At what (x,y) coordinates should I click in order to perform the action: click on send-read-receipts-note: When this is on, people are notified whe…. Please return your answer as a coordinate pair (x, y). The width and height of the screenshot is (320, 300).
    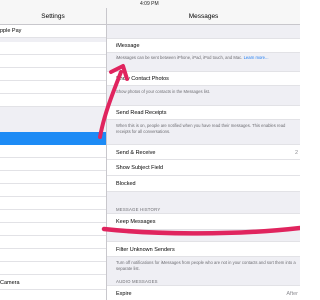
    Looking at the image, I should click on (201, 128).